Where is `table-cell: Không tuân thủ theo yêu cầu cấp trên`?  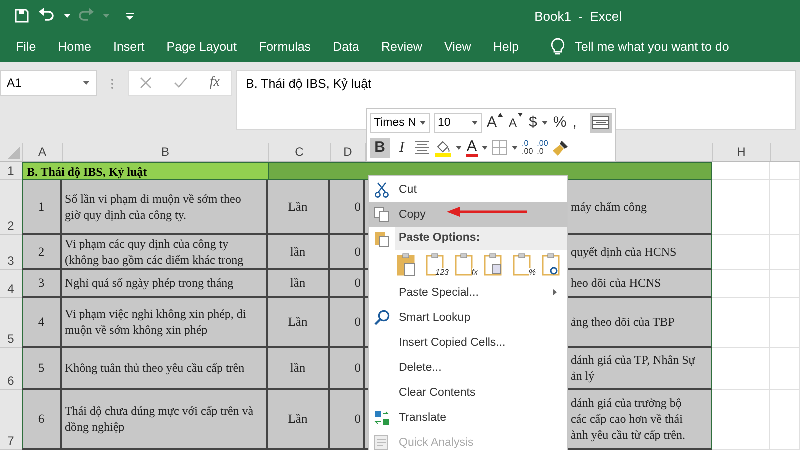 table-cell: Không tuân thủ theo yêu cầu cấp trên is located at coordinates (165, 369).